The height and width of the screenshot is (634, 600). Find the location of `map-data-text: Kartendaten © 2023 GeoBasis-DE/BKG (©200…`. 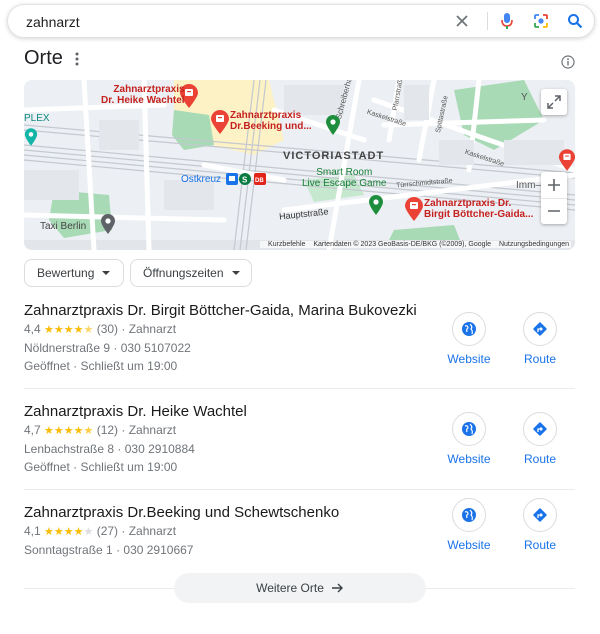

map-data-text: Kartendaten © 2023 GeoBasis-DE/BKG (©200… is located at coordinates (402, 244).